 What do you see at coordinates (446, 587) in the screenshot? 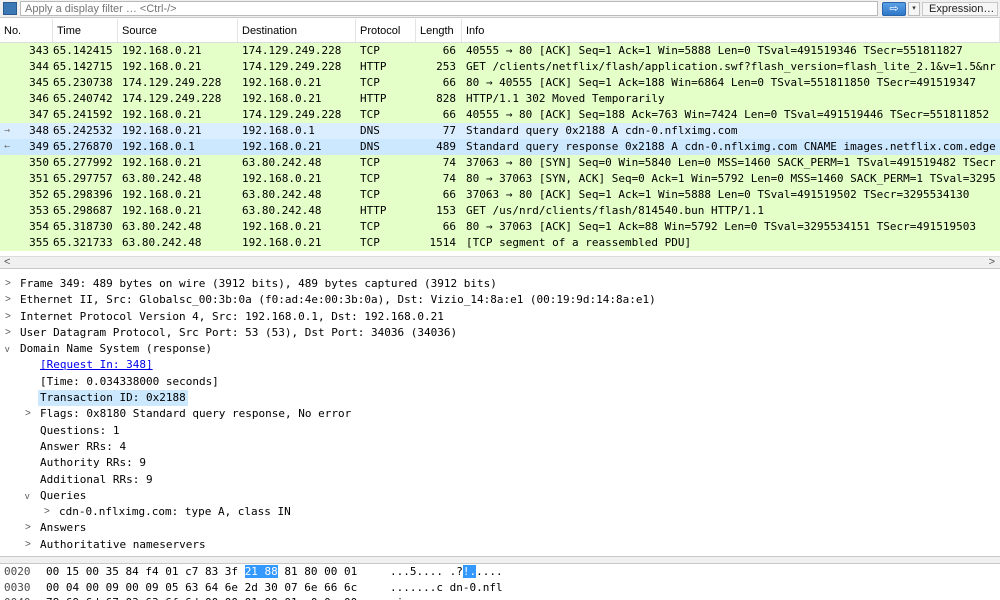
I see `hex-ascii: .......c dn-0.nfl` at bounding box center [446, 587].